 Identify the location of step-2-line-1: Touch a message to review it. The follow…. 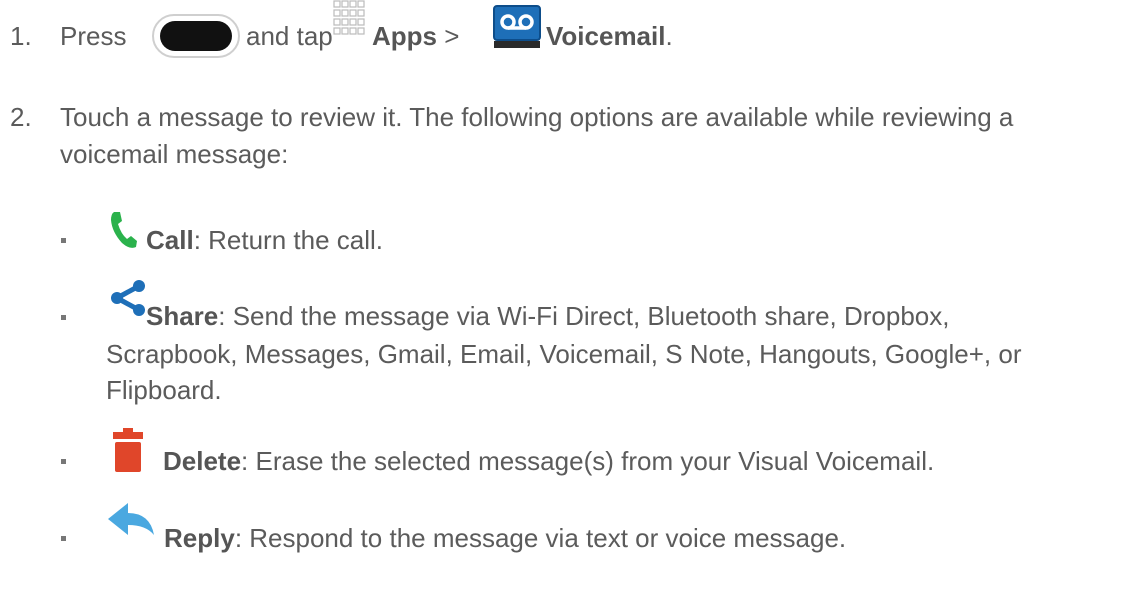
(537, 117).